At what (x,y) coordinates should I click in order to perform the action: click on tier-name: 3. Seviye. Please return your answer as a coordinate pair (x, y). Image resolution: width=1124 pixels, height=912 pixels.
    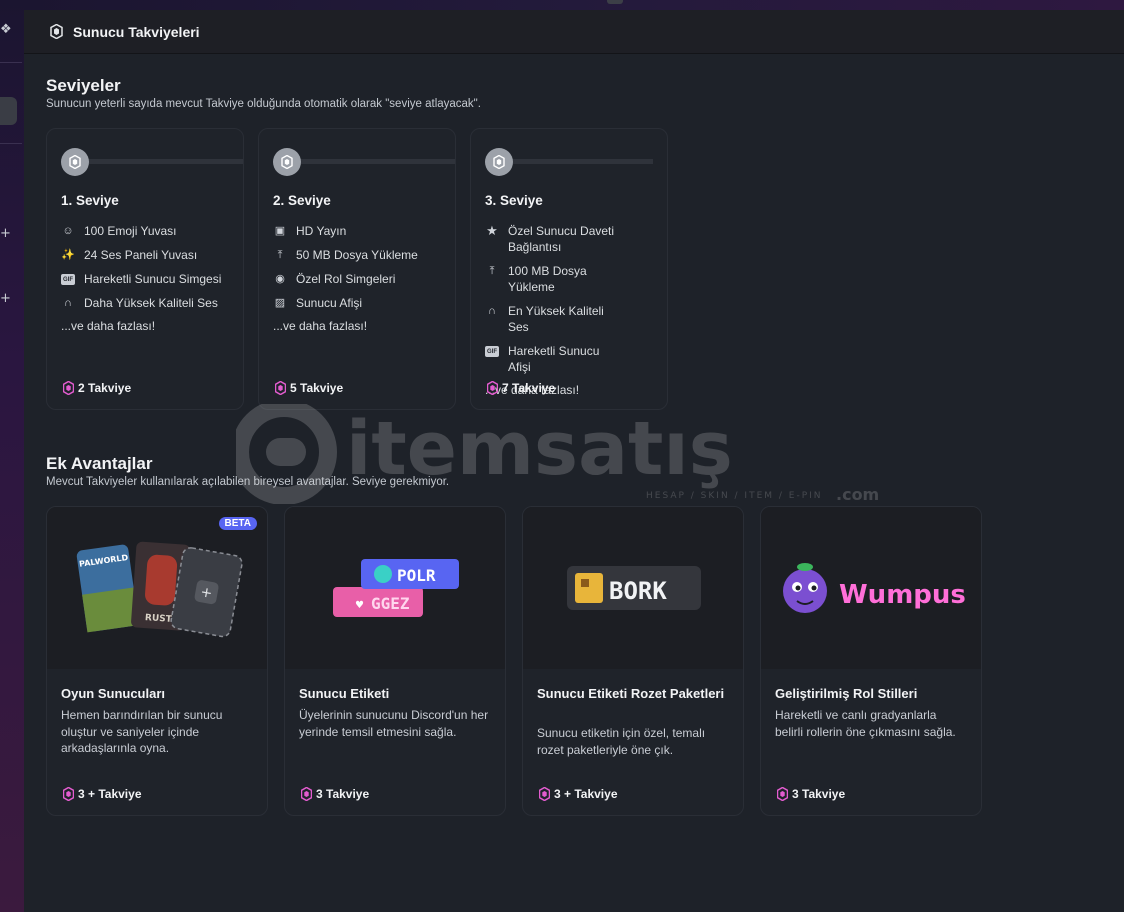
    Looking at the image, I should click on (514, 200).